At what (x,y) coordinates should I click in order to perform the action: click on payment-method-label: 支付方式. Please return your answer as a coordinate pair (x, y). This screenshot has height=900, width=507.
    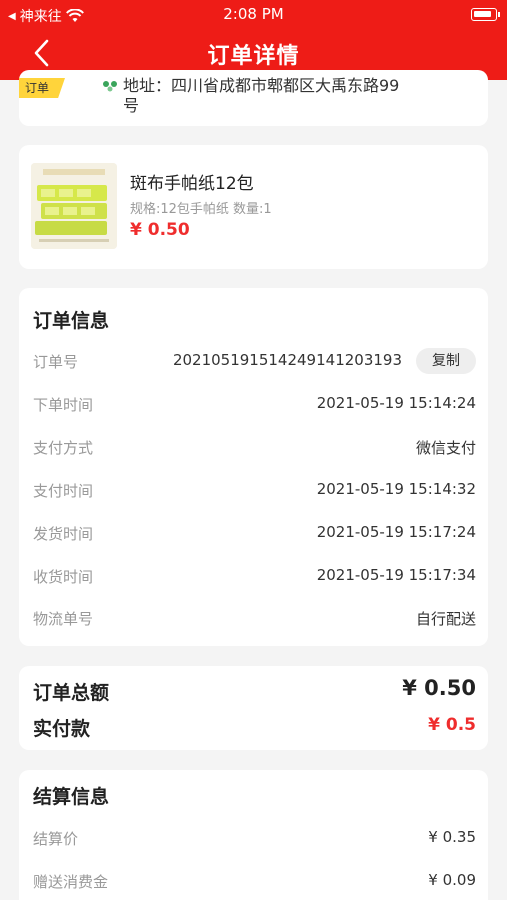
    Looking at the image, I should click on (63, 448).